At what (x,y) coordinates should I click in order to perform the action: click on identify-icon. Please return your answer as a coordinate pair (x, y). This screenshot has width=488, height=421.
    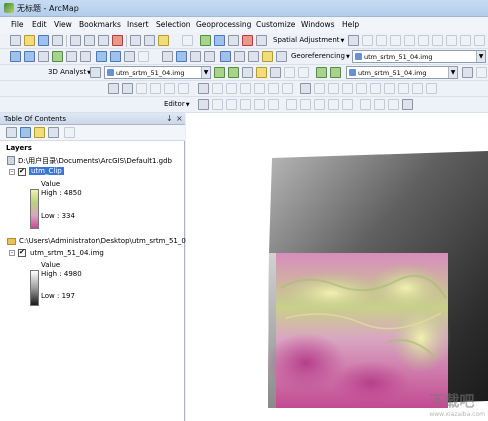
    Looking at the image, I should click on (181, 56).